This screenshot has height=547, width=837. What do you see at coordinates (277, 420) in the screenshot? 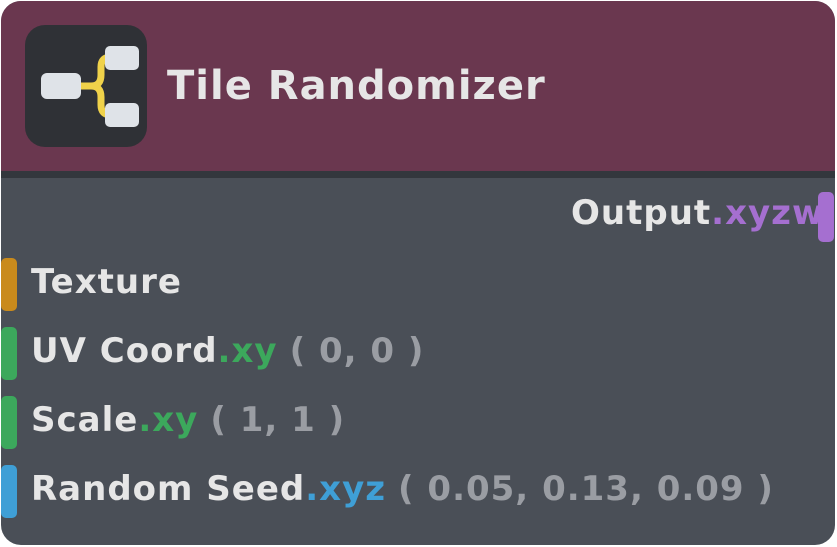
I see `scale-default-value: ( 1, 1 )` at bounding box center [277, 420].